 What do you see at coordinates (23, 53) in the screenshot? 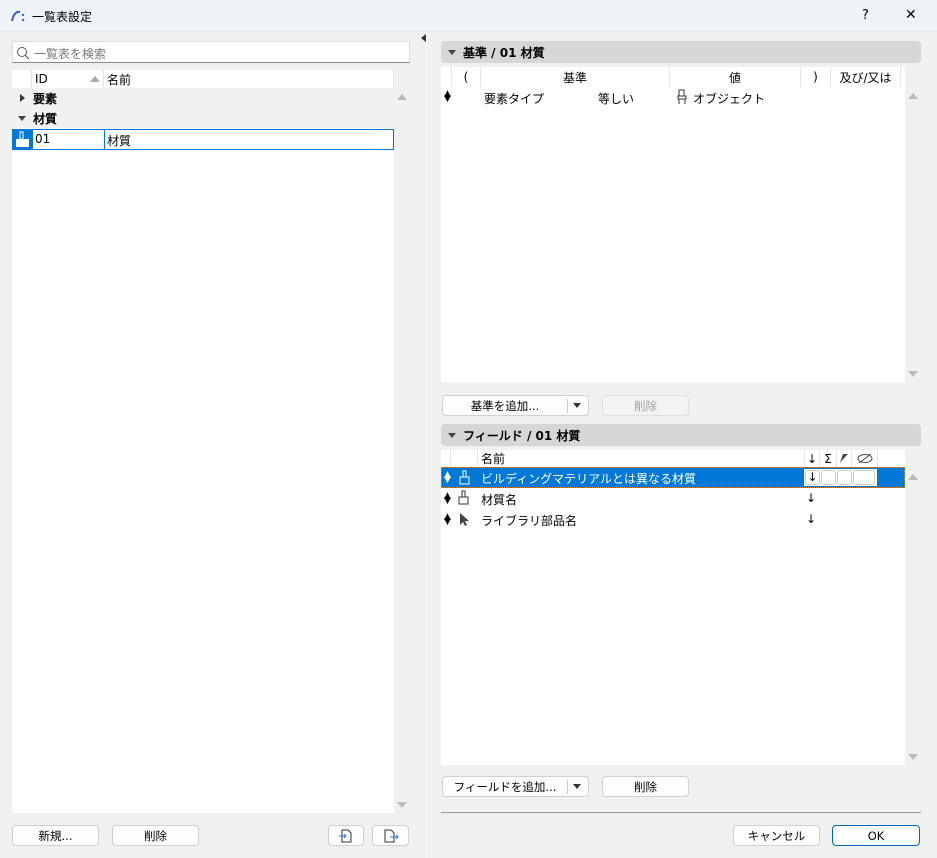
I see `search-icon` at bounding box center [23, 53].